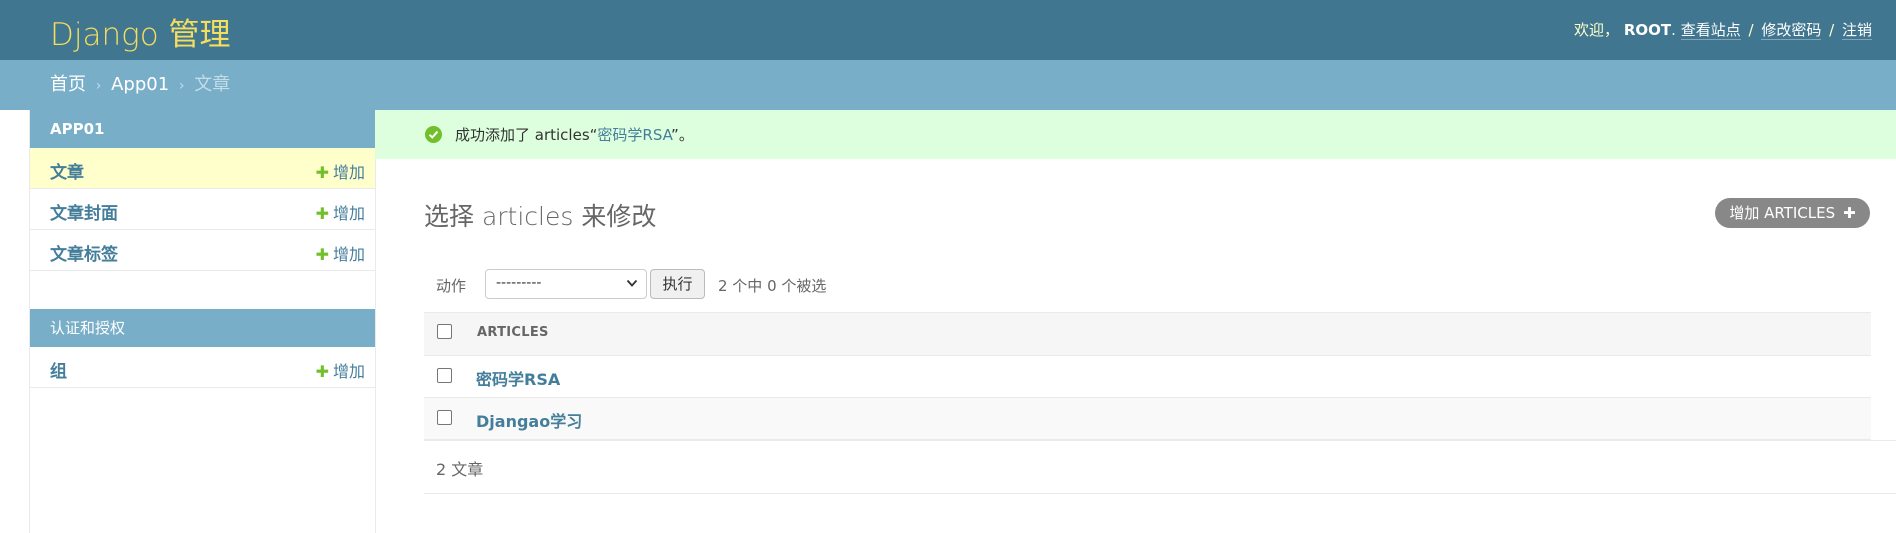 The width and height of the screenshot is (1896, 533). What do you see at coordinates (202, 328) in the screenshot?
I see `module-caption-auth: 认证和授权` at bounding box center [202, 328].